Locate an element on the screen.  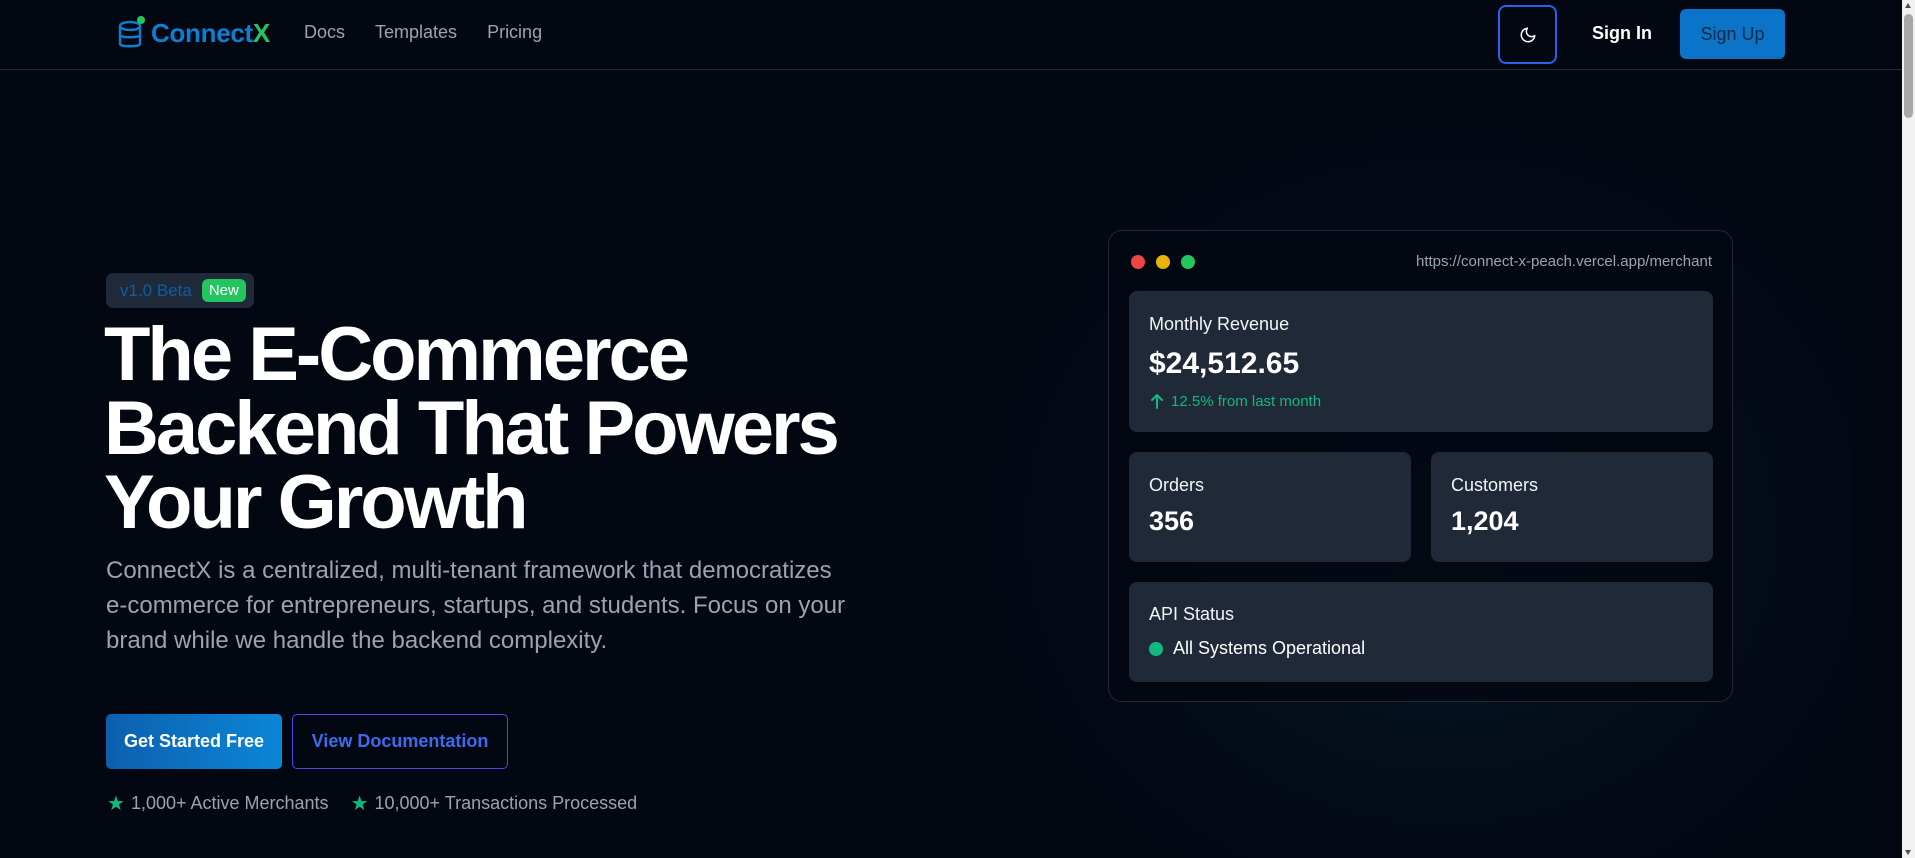
sign-up-button: Sign Up is located at coordinates (1732, 34).